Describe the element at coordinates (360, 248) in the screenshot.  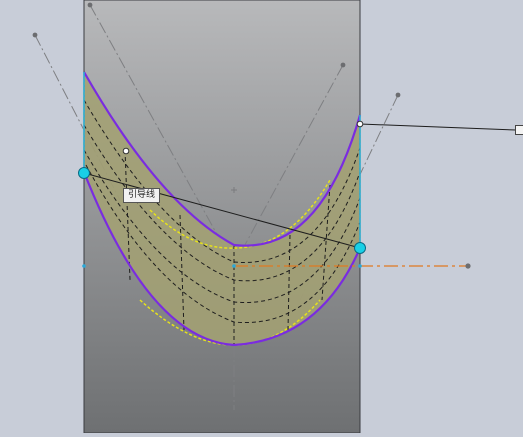
I see `end-handle` at that location.